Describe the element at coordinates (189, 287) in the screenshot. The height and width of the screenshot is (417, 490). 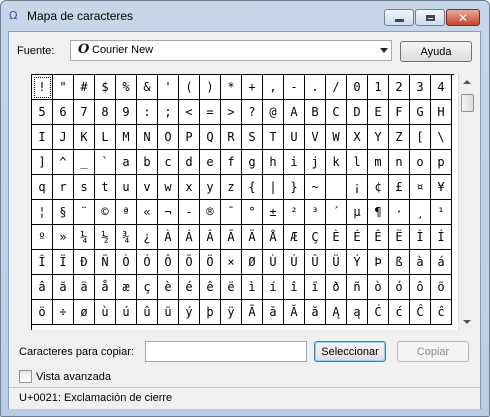
I see `character-cell: é` at that location.